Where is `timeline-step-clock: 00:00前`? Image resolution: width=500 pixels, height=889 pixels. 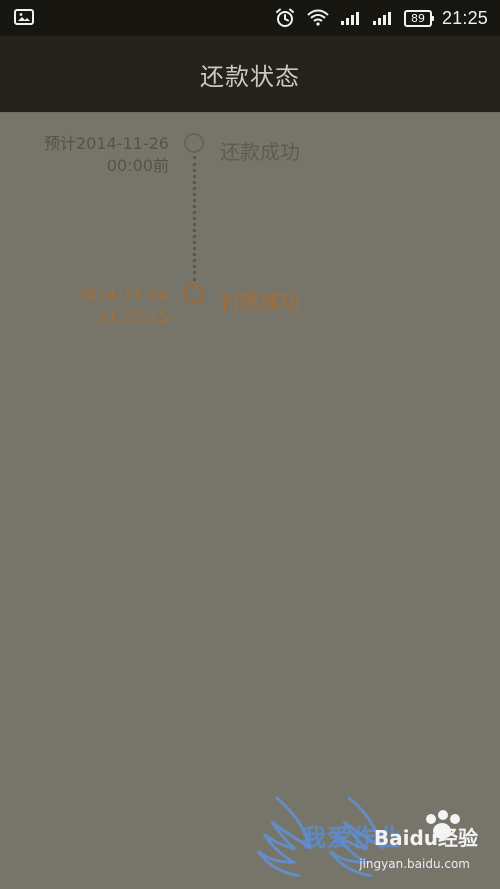 timeline-step-clock: 00:00前 is located at coordinates (137, 165).